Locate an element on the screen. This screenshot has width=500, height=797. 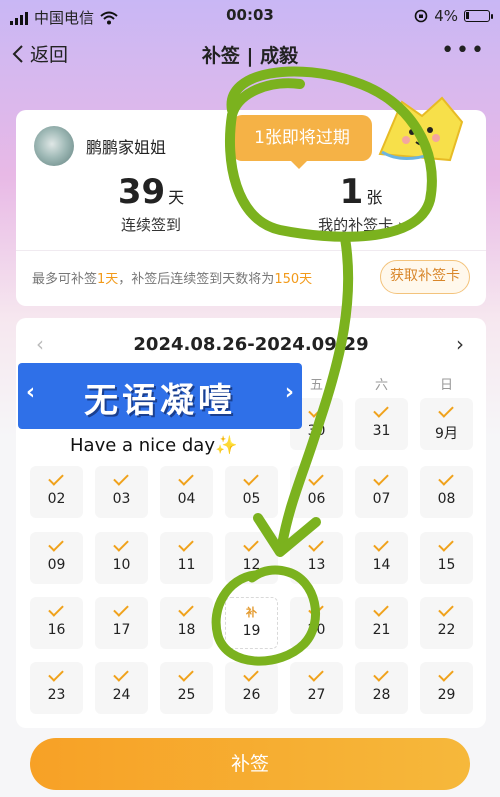
cards-value: 1 is located at coordinates (351, 192).